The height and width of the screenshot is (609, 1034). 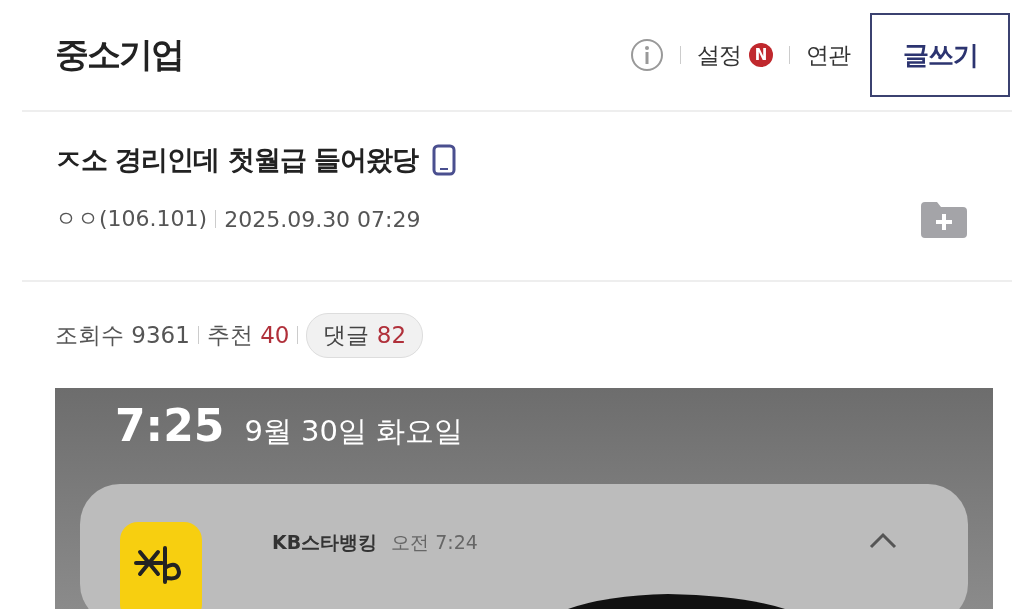 I want to click on kb-app-icon, so click(x=161, y=565).